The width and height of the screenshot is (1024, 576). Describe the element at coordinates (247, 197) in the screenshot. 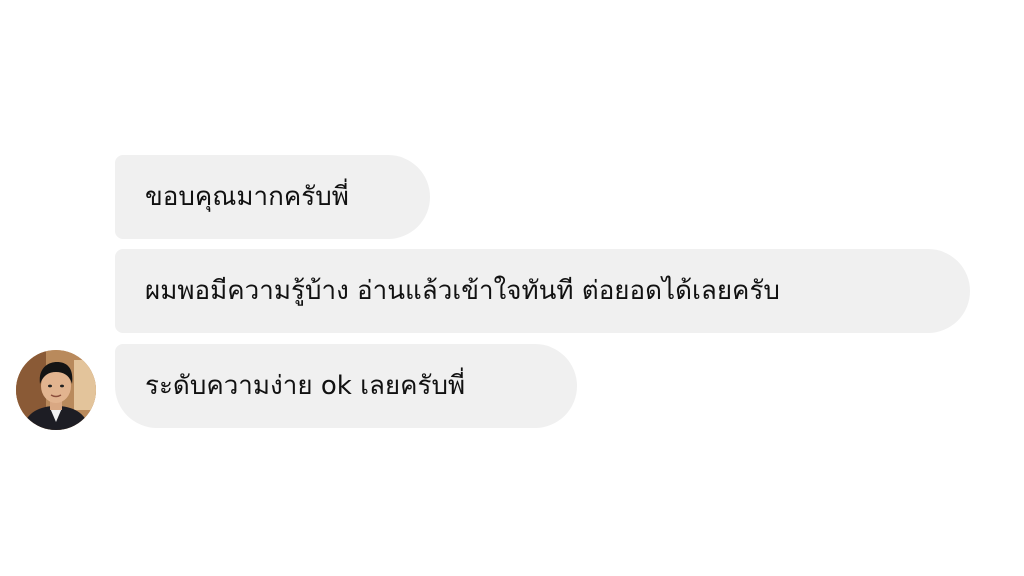

I see `message-text: ขอบคุณมากครับพี่` at that location.